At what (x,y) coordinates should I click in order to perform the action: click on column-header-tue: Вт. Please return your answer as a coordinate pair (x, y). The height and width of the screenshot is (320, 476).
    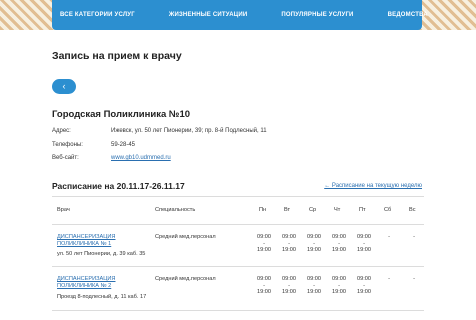
    Looking at the image, I should click on (287, 210).